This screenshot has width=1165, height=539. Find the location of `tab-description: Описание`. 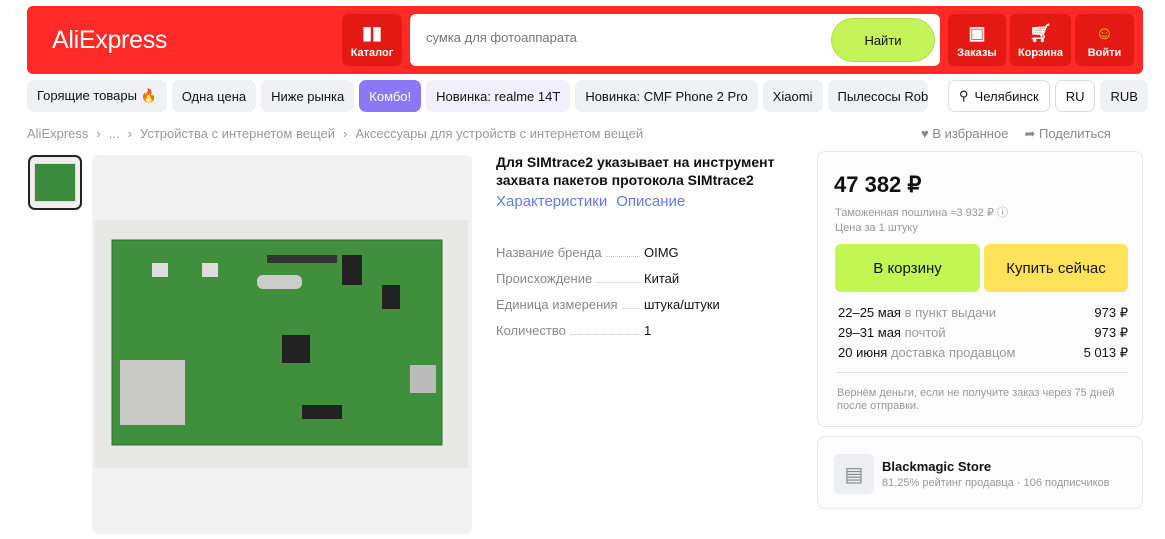

tab-description: Описание is located at coordinates (650, 201).